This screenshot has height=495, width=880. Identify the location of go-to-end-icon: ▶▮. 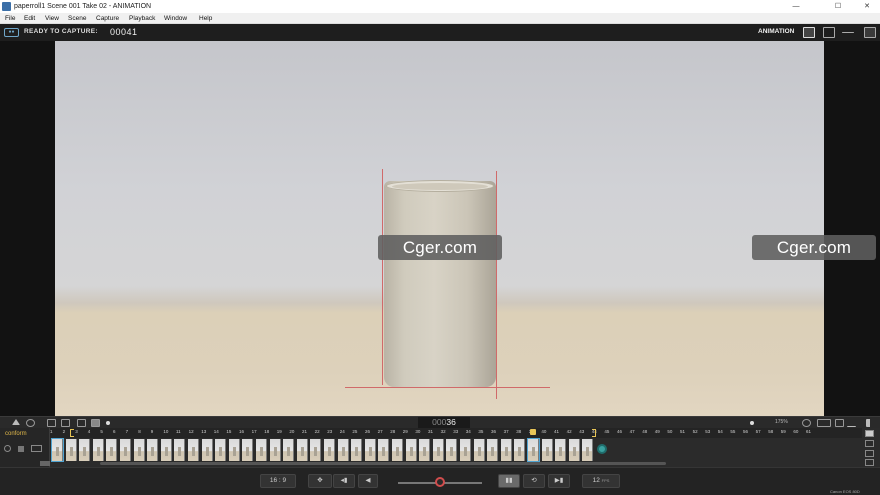
(559, 481).